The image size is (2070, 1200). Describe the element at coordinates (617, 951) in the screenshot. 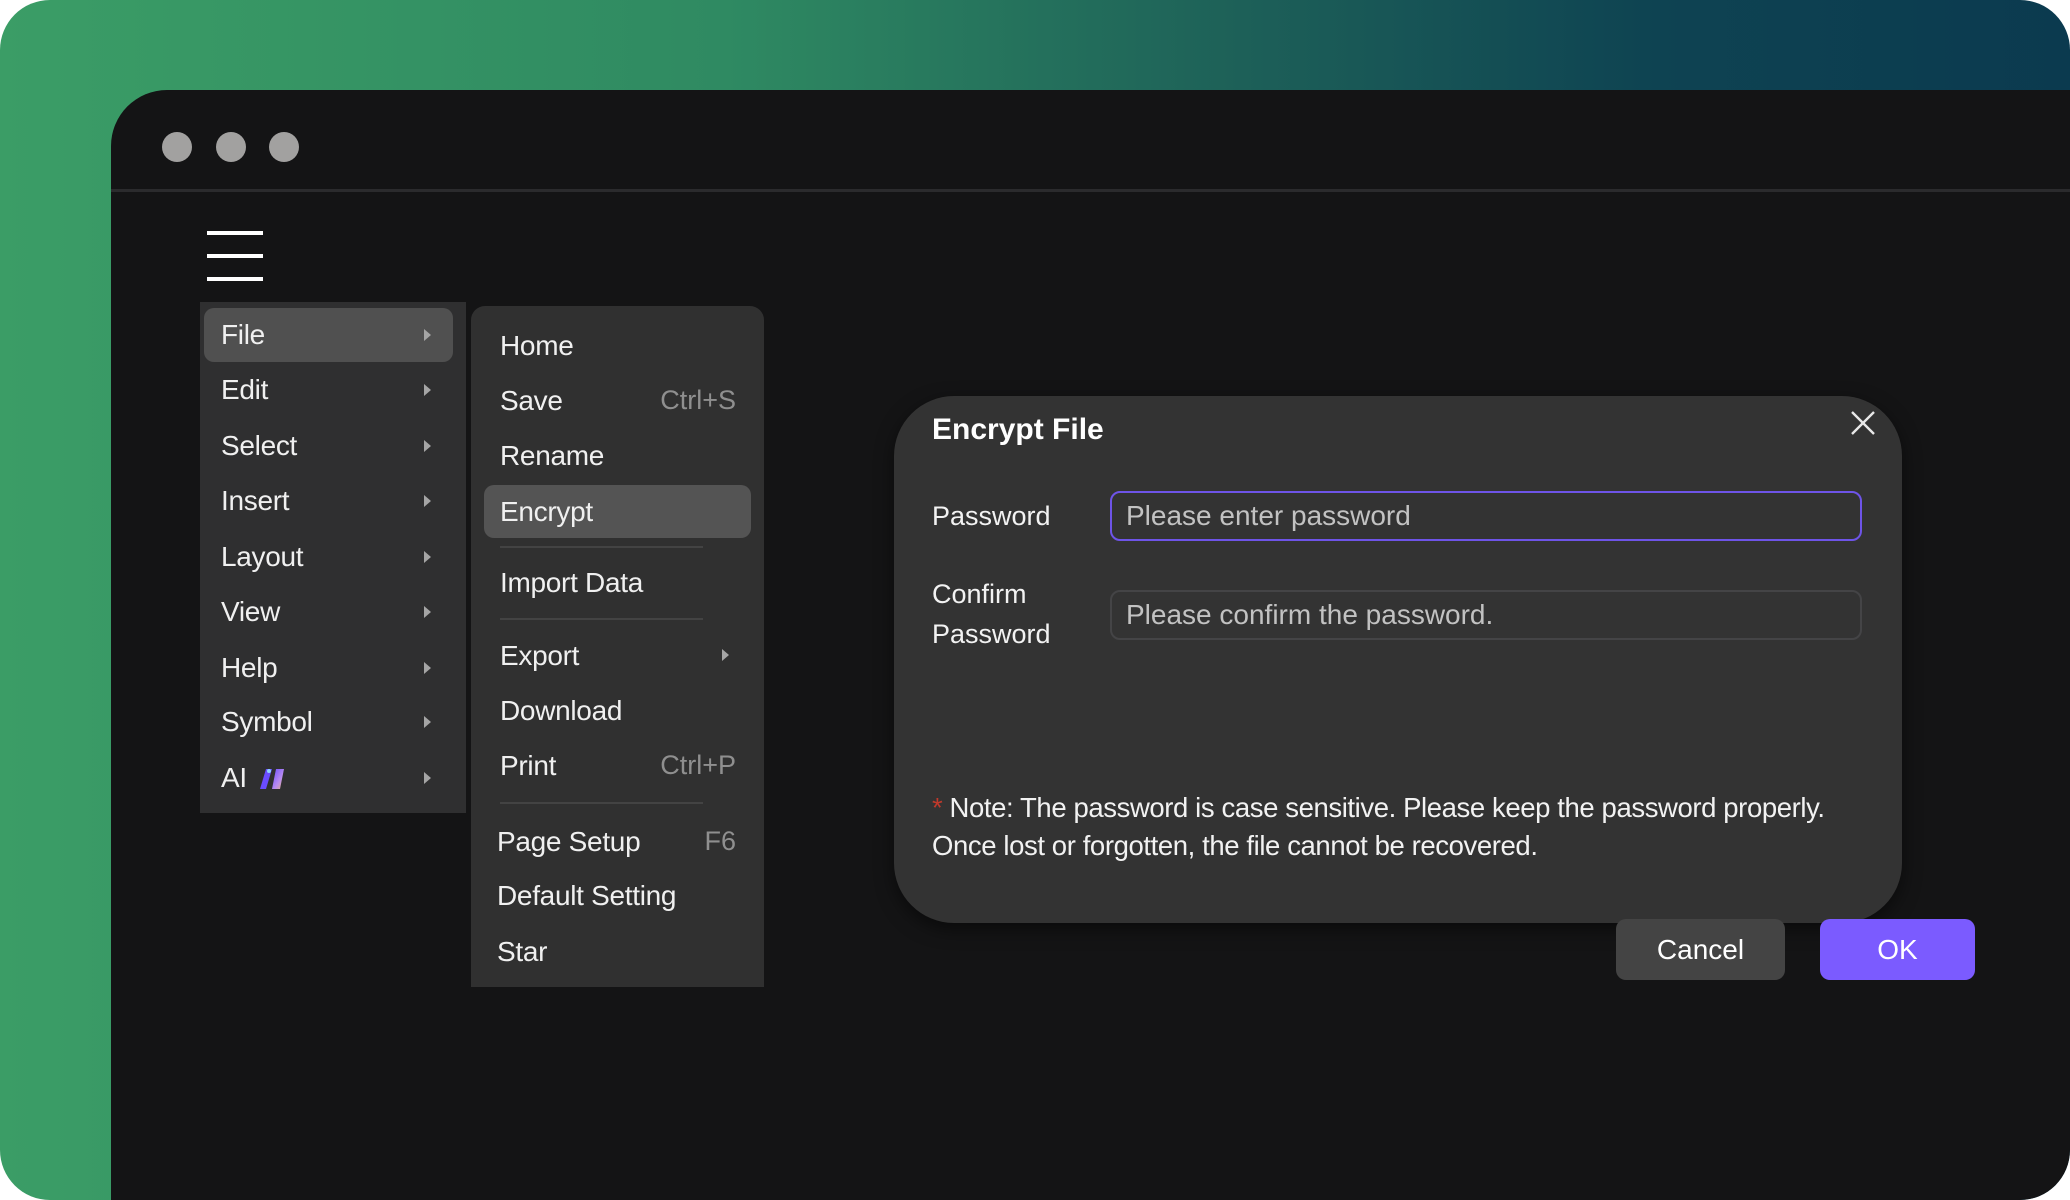

I see `submenu-item-star: Star` at that location.